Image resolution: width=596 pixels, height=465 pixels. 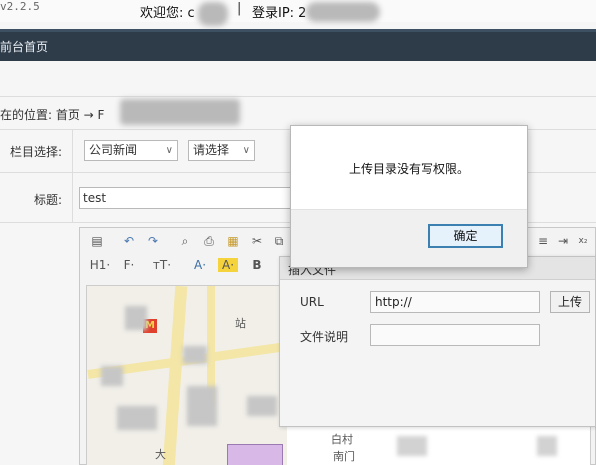 I want to click on undo-icon: ↶, so click(x=129, y=241).